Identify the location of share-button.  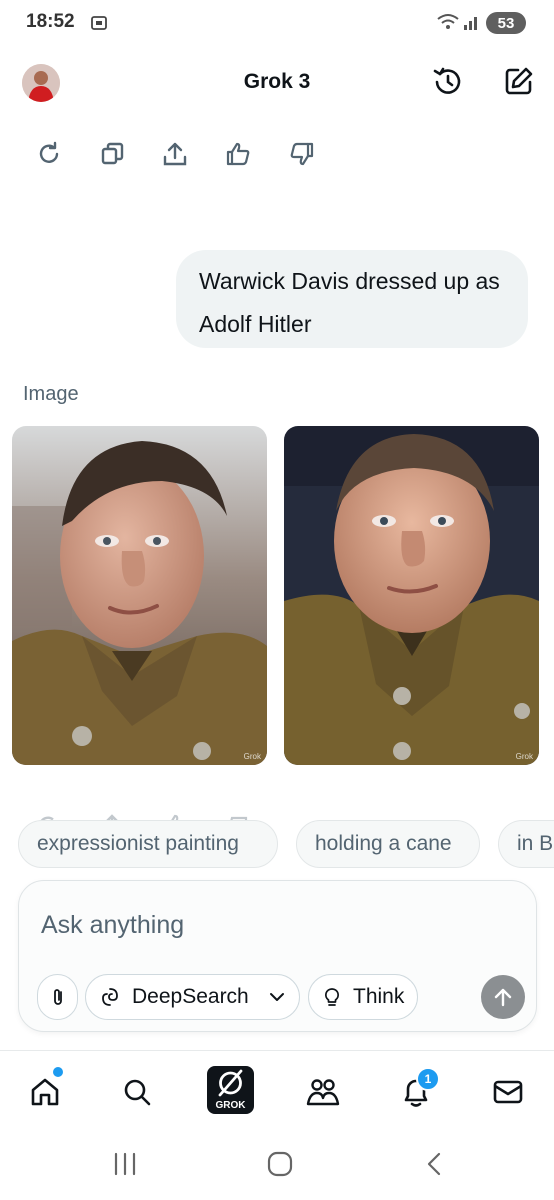
(175, 154).